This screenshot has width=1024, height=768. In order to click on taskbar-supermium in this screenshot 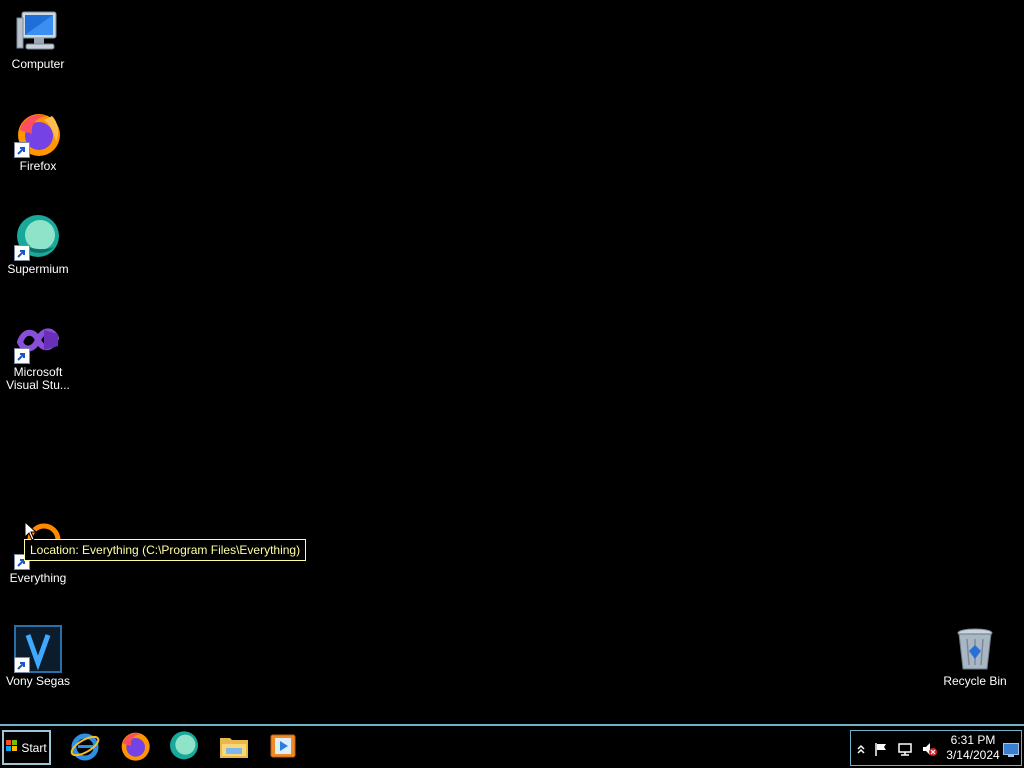, I will do `click(184, 748)`.